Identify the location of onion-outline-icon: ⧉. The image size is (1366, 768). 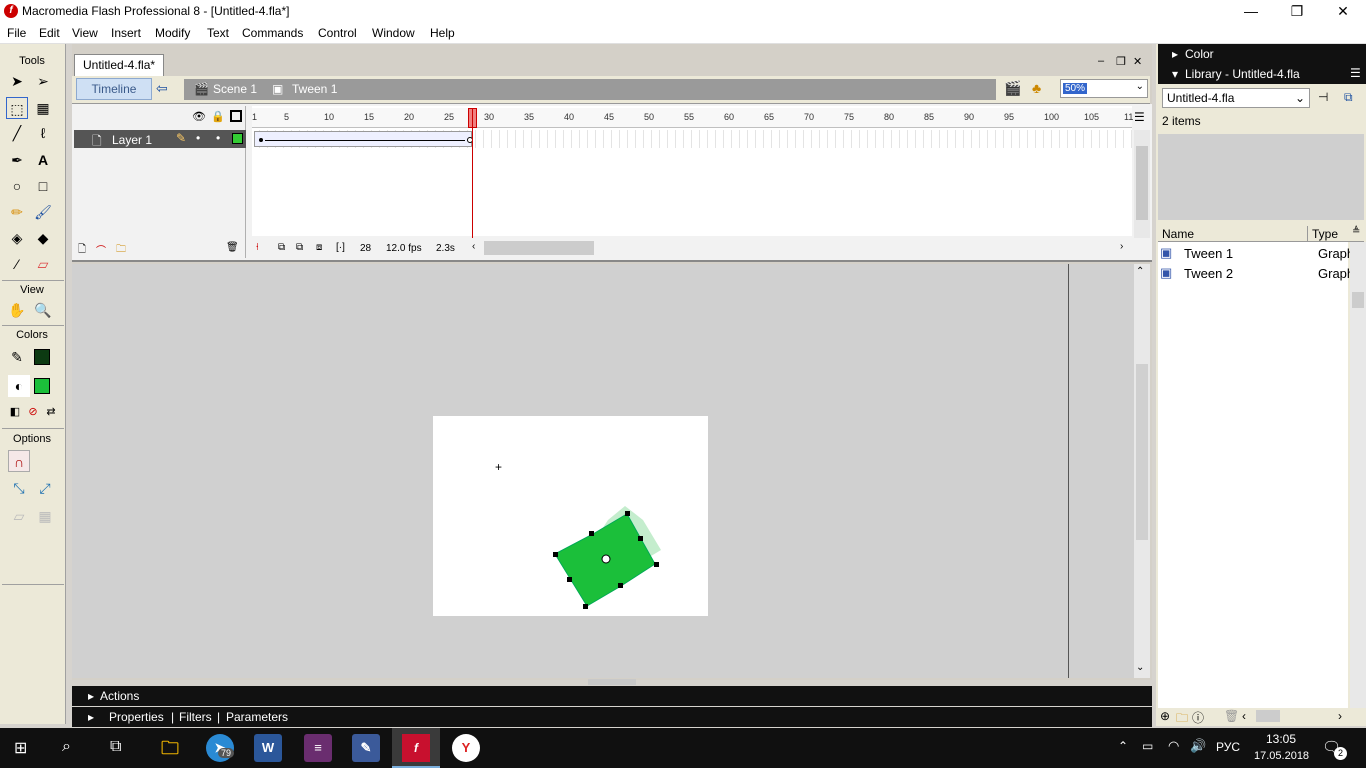
(299, 247).